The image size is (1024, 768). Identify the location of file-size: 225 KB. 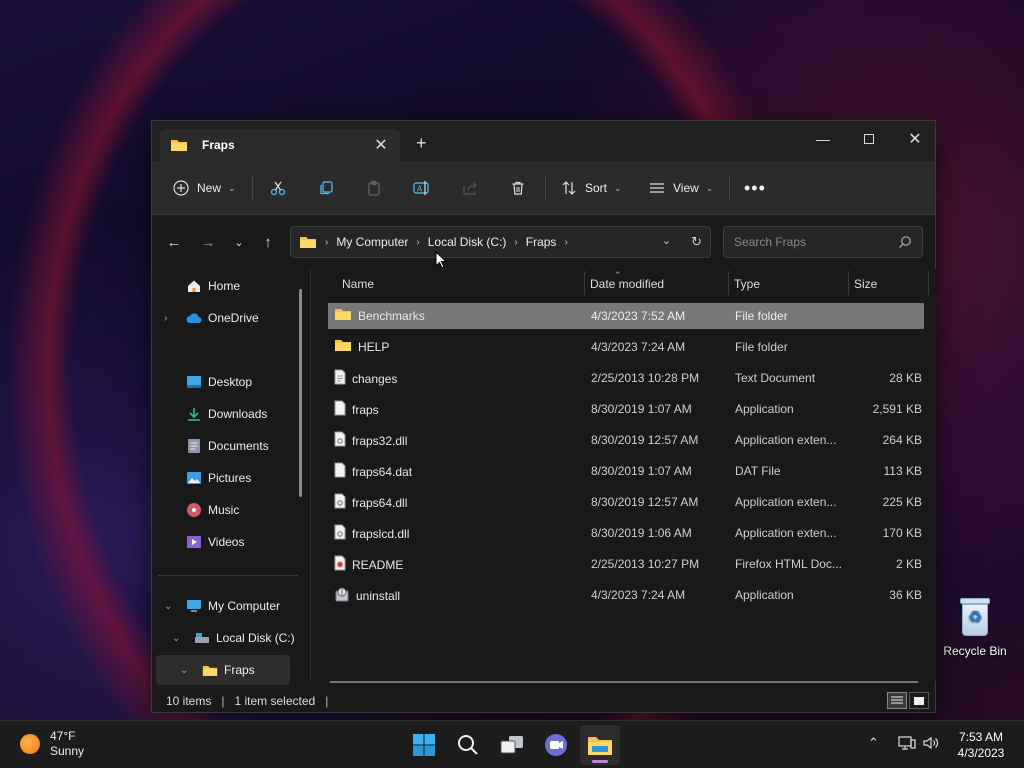
(902, 502).